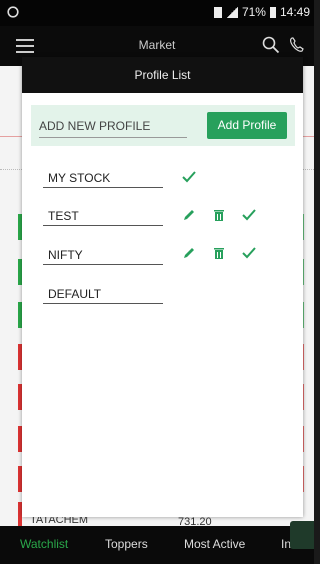  Describe the element at coordinates (162, 75) in the screenshot. I see `dialog-title: Profile List` at that location.